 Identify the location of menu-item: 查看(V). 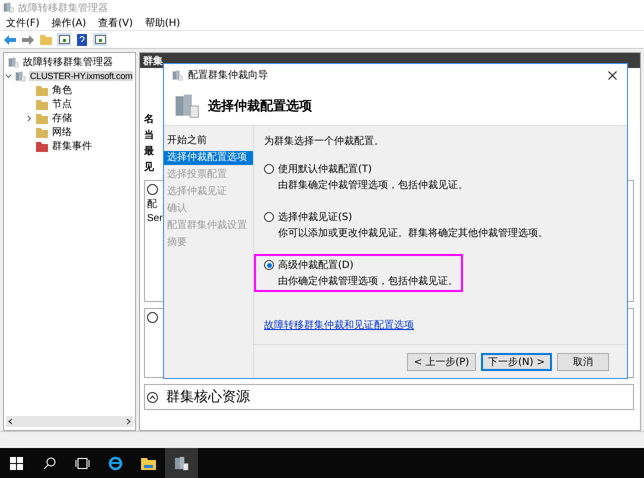
(115, 23).